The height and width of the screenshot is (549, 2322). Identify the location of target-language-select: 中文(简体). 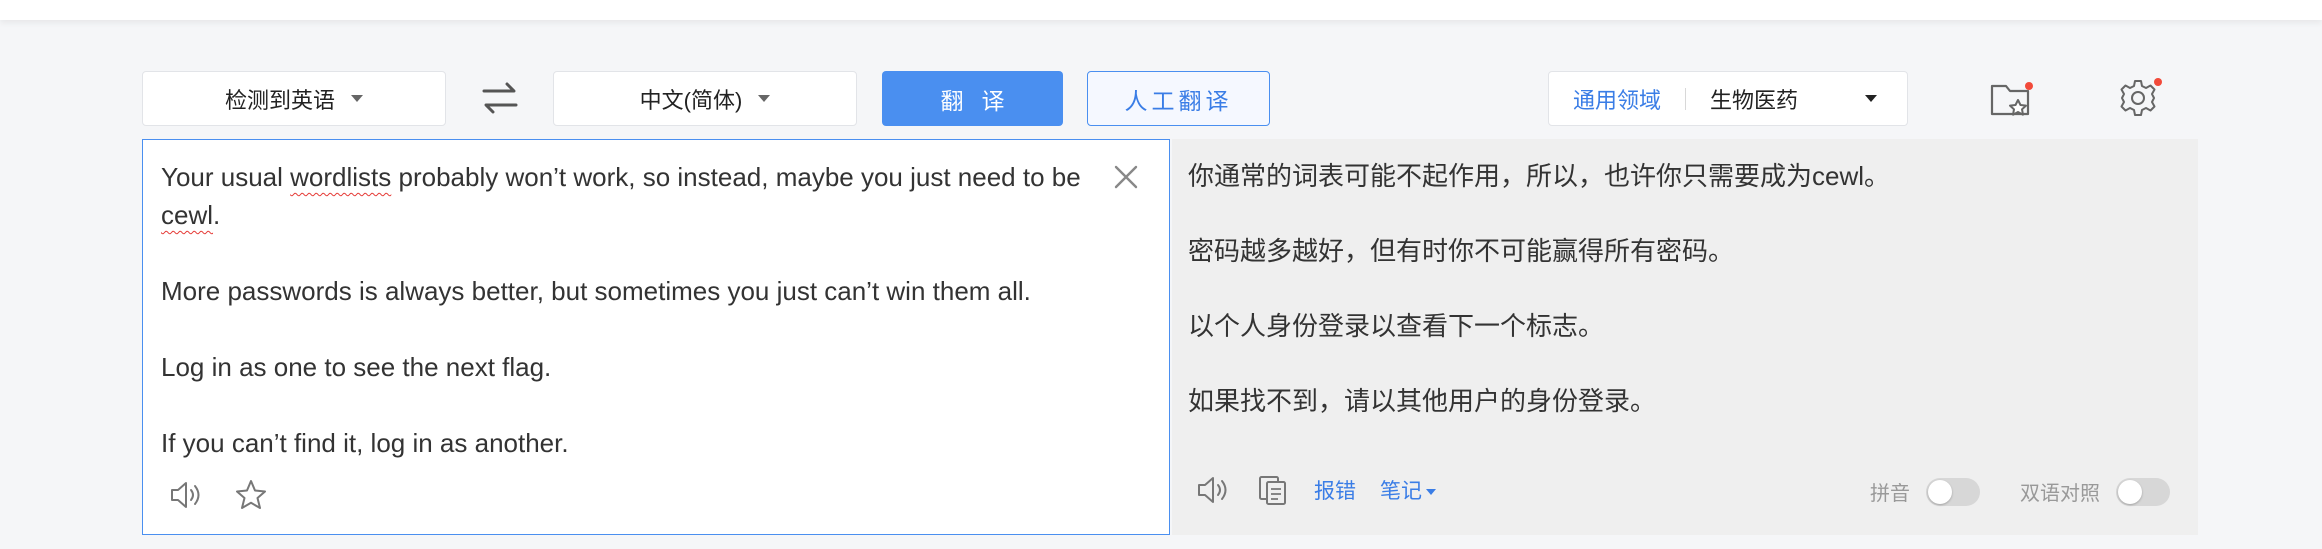
(705, 98).